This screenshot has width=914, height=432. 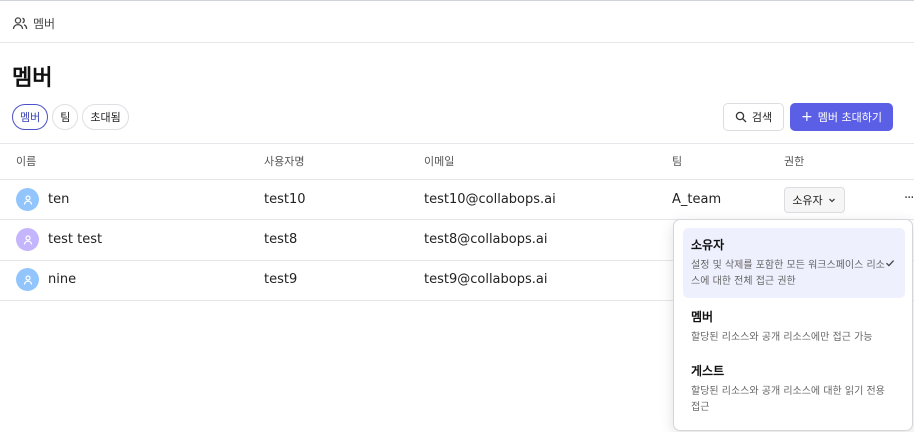 I want to click on role-option-title: 멤버, so click(x=702, y=317).